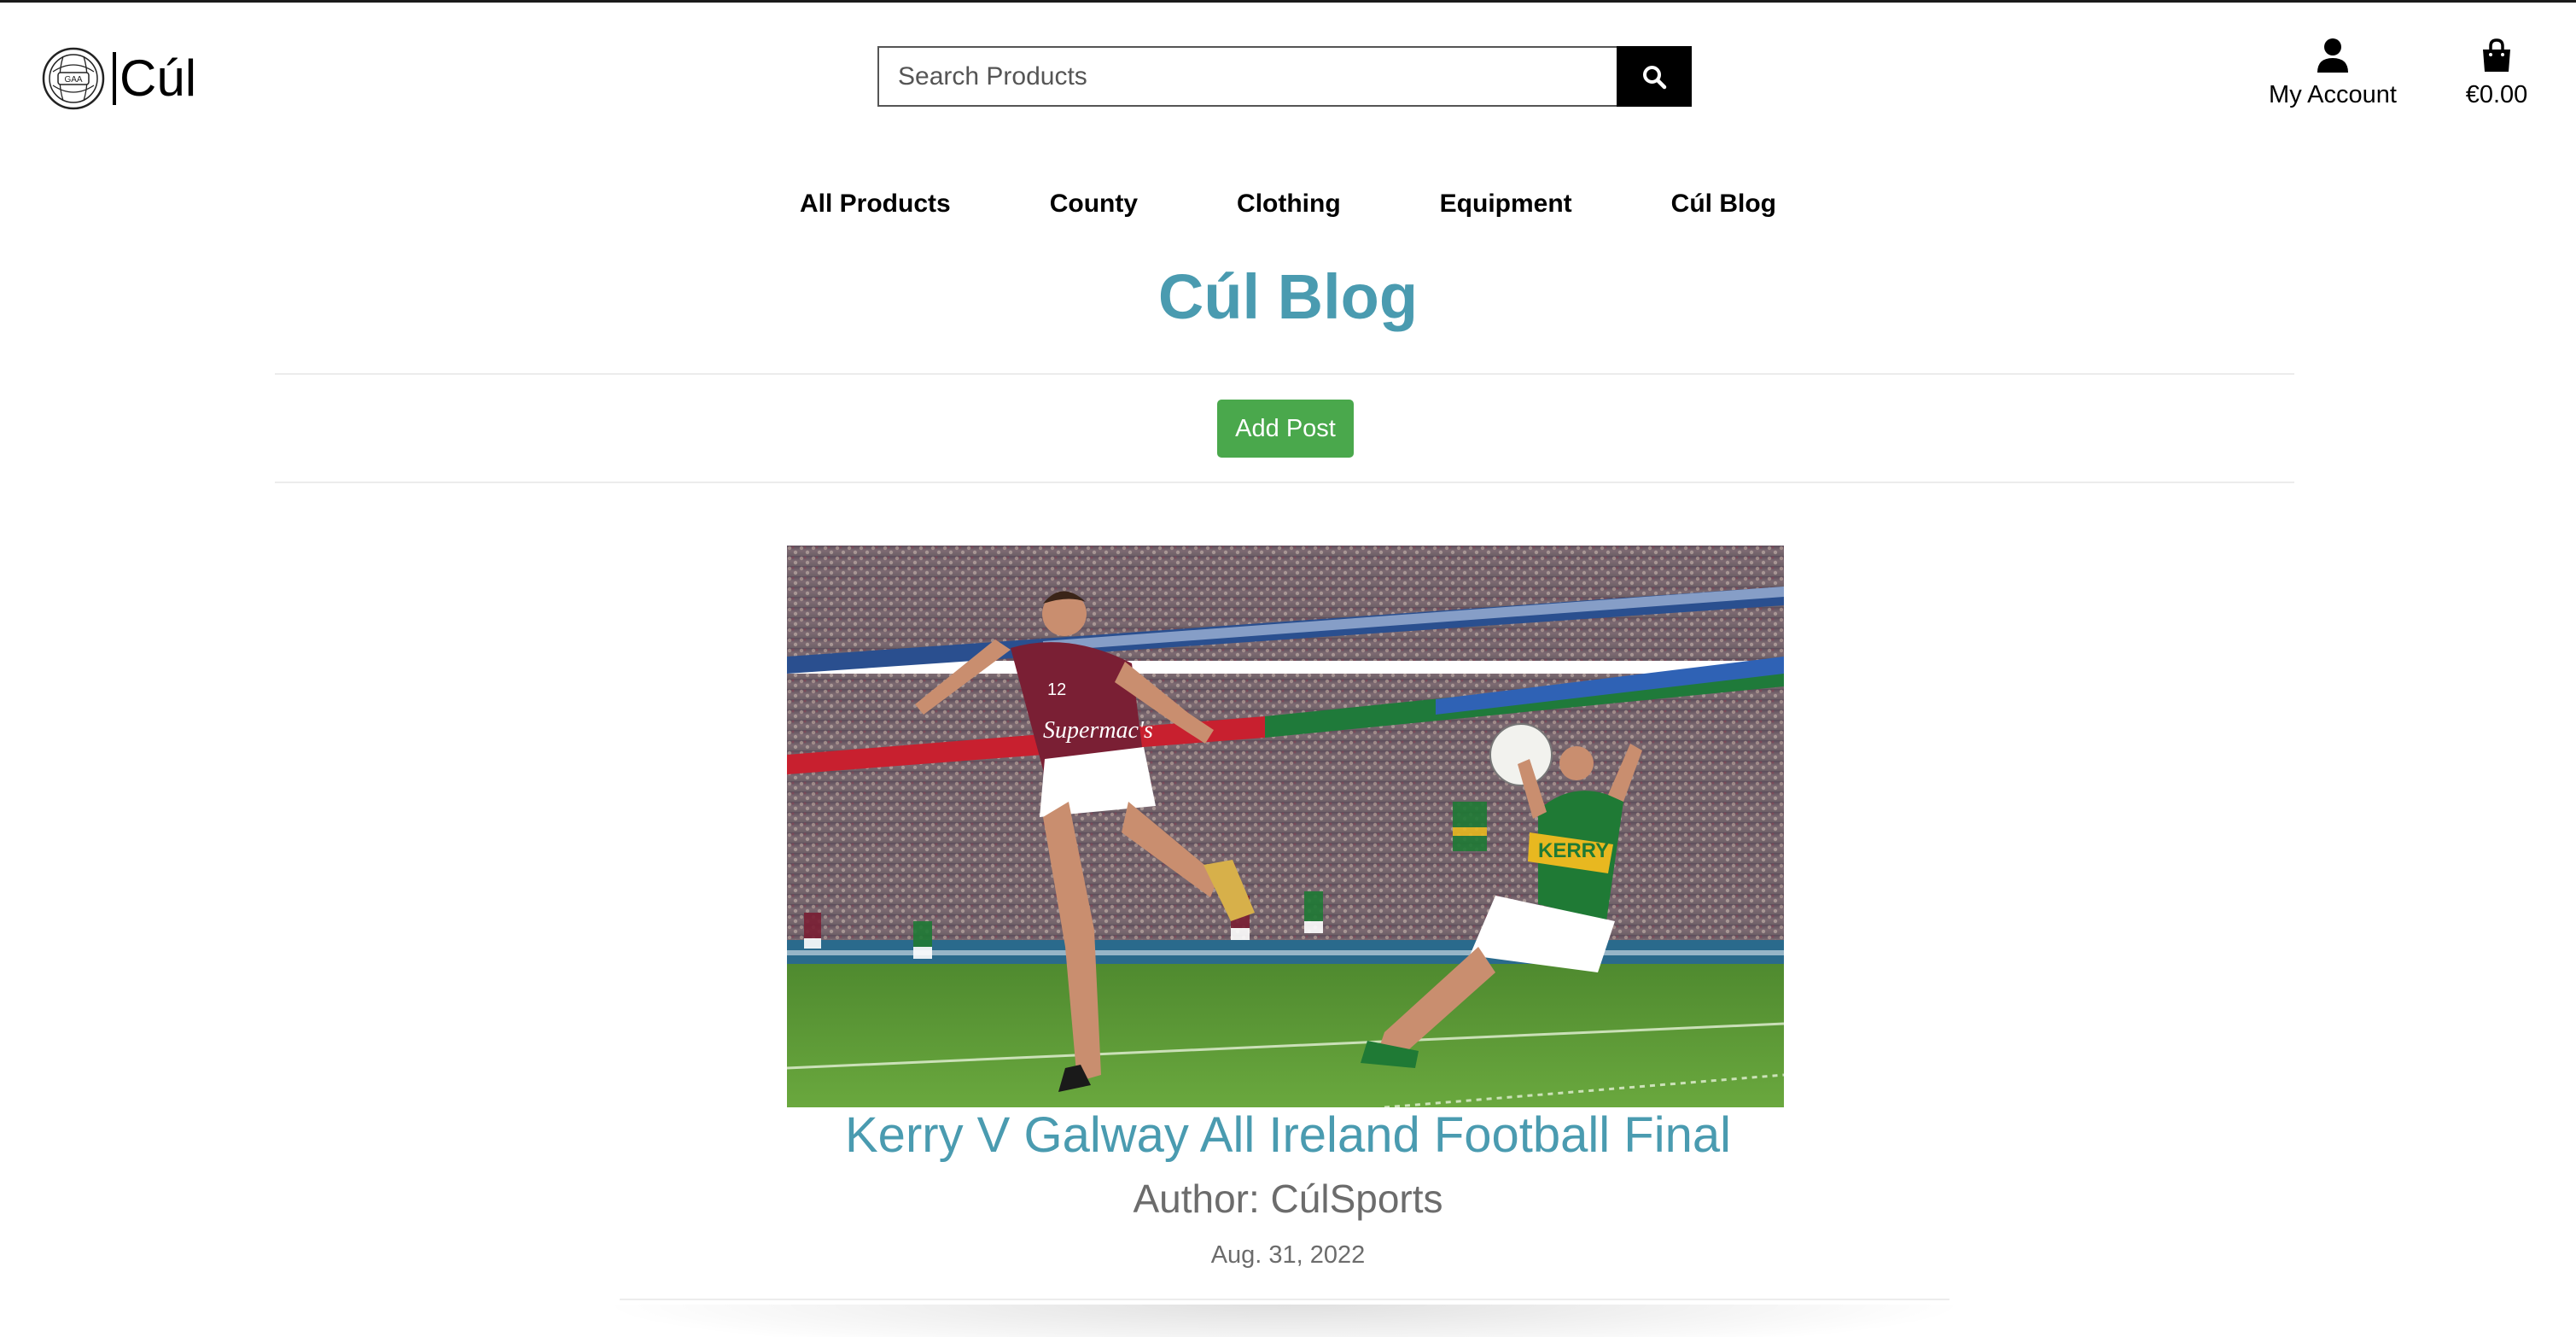 The height and width of the screenshot is (1337, 2576). I want to click on shopping-bag-link: €0.00, so click(2497, 73).